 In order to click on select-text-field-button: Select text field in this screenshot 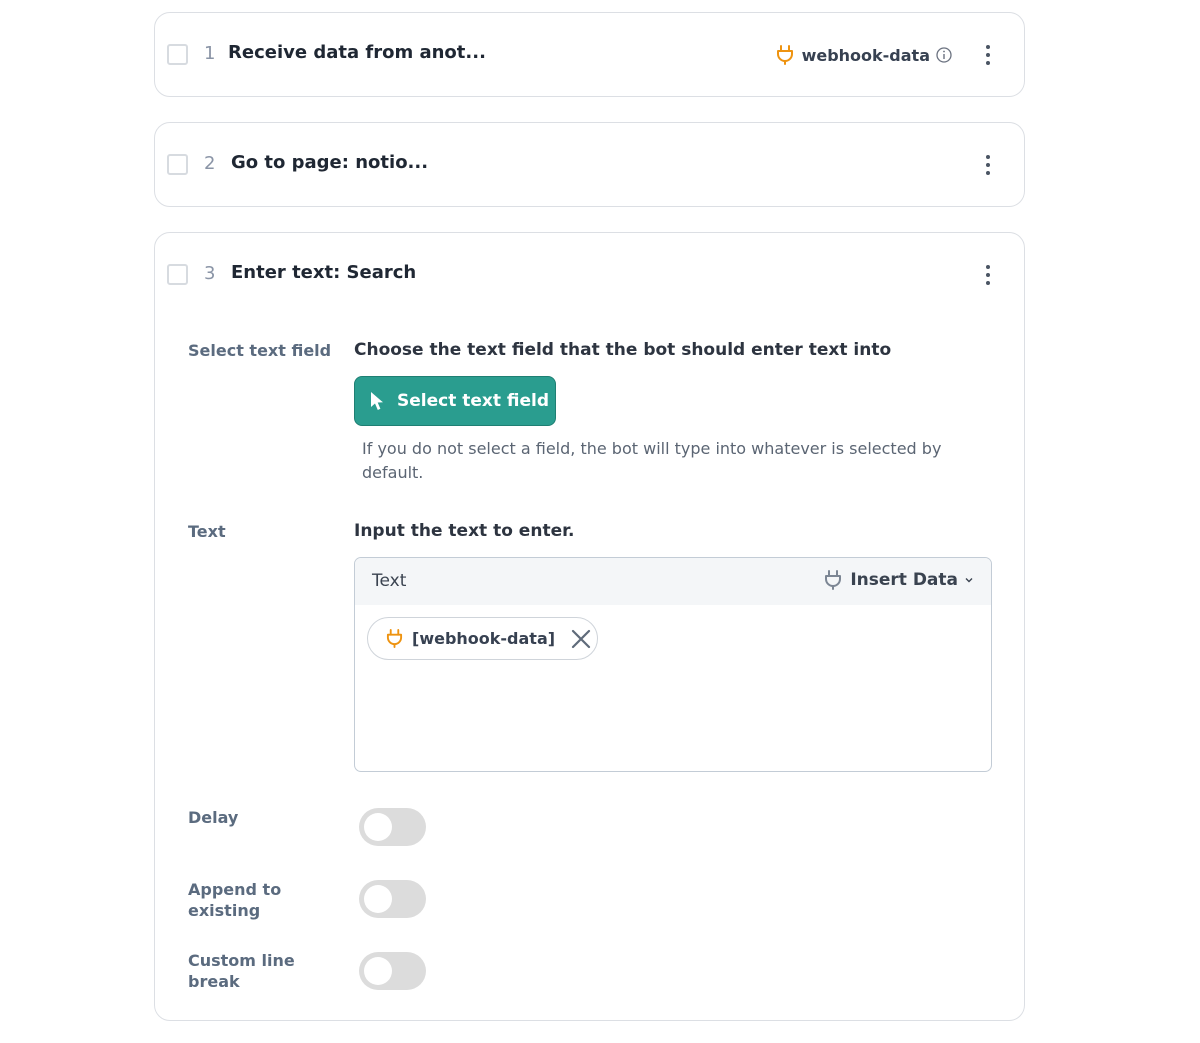, I will do `click(455, 401)`.